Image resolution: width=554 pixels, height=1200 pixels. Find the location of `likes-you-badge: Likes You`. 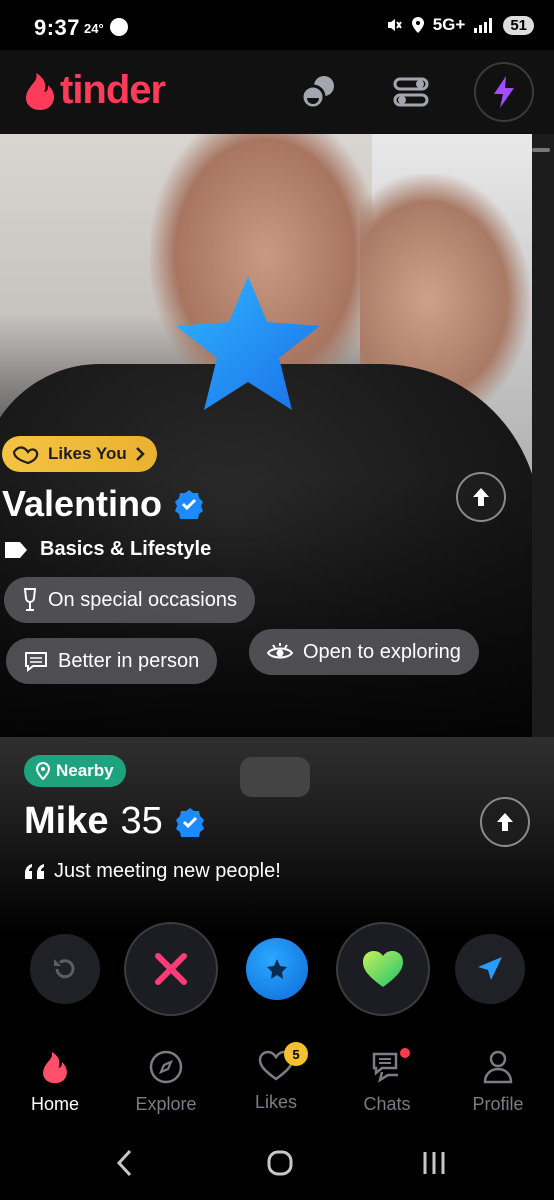

likes-you-badge: Likes You is located at coordinates (79, 454).